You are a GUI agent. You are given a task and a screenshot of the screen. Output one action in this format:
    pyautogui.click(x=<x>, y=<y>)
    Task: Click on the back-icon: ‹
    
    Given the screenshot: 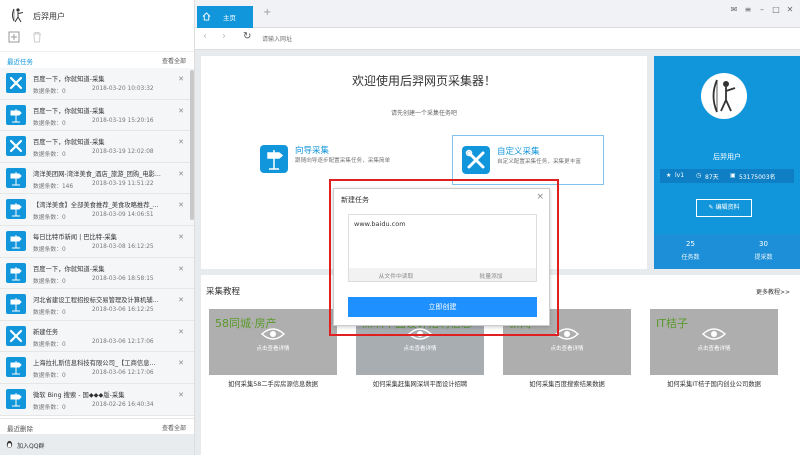 What is the action you would take?
    pyautogui.click(x=205, y=36)
    